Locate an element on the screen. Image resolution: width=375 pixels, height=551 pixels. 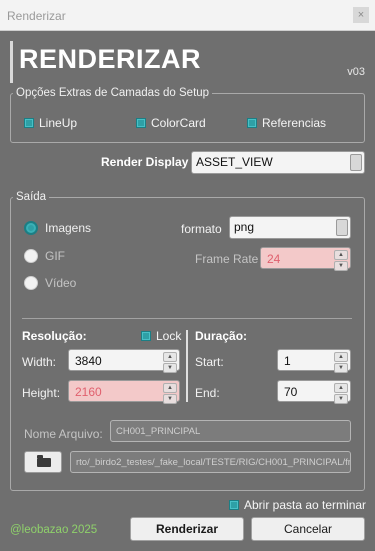
checkbox-colorcard: ColorCard is located at coordinates (171, 123).